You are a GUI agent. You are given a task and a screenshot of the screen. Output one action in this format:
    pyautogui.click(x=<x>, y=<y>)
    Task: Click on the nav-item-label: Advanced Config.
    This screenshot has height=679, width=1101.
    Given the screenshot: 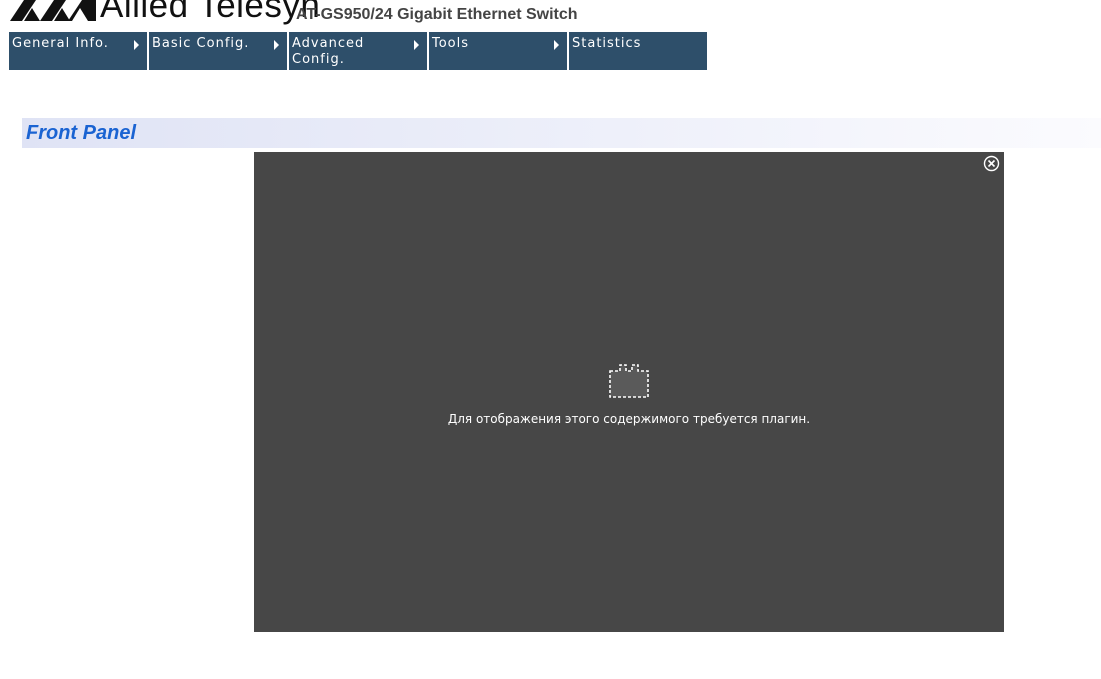 What is the action you would take?
    pyautogui.click(x=328, y=51)
    